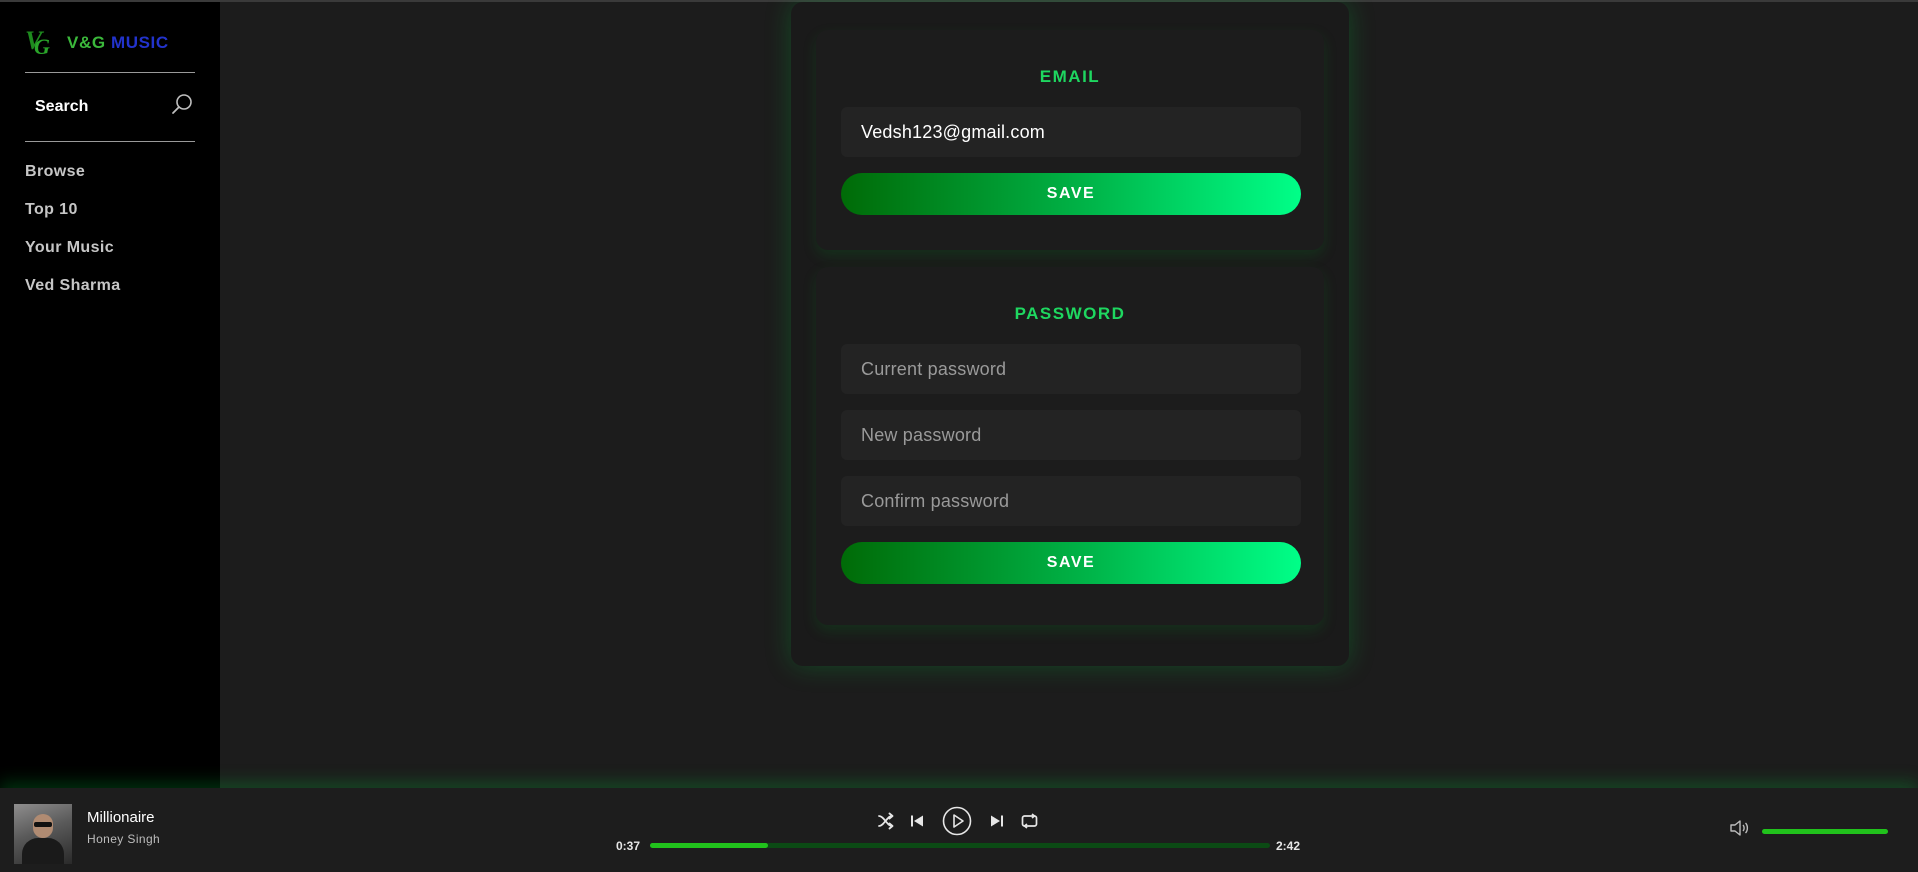  Describe the element at coordinates (709, 845) in the screenshot. I see `progress-bar-fill` at that location.